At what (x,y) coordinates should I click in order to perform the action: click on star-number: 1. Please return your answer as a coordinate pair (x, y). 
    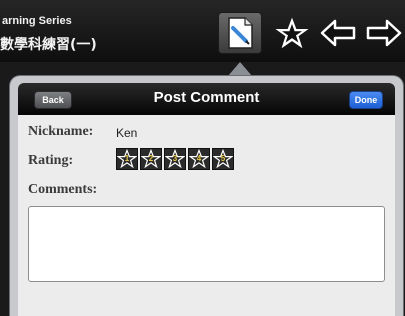
    Looking at the image, I should click on (127, 158).